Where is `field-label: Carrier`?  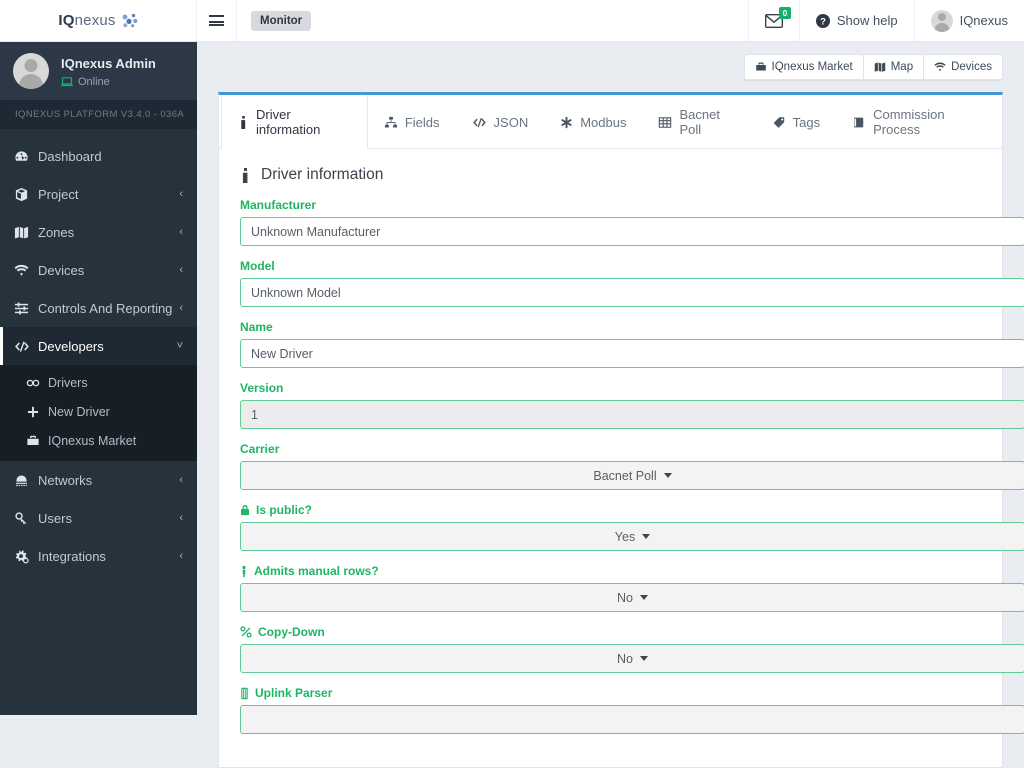
field-label: Carrier is located at coordinates (610, 449).